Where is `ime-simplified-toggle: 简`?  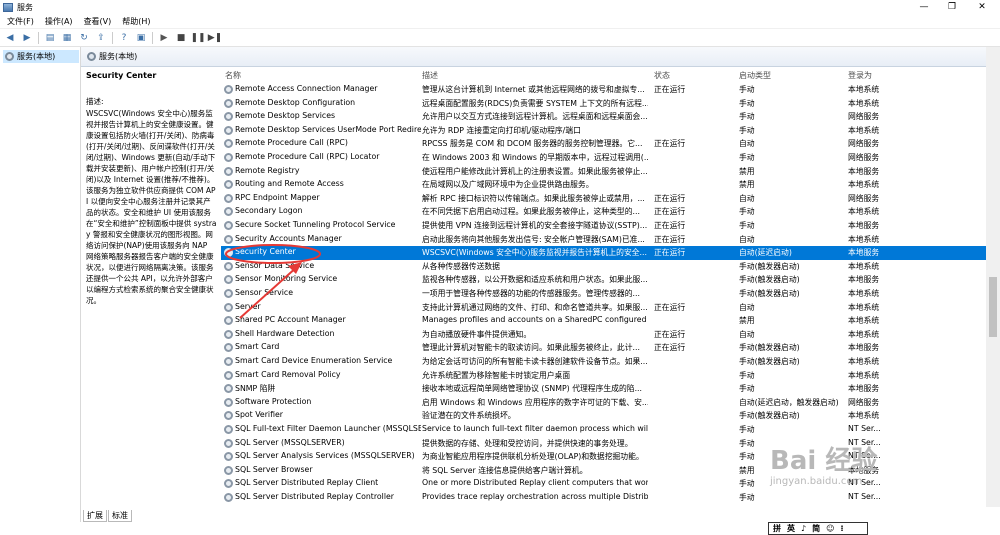 ime-simplified-toggle: 简 is located at coordinates (816, 528).